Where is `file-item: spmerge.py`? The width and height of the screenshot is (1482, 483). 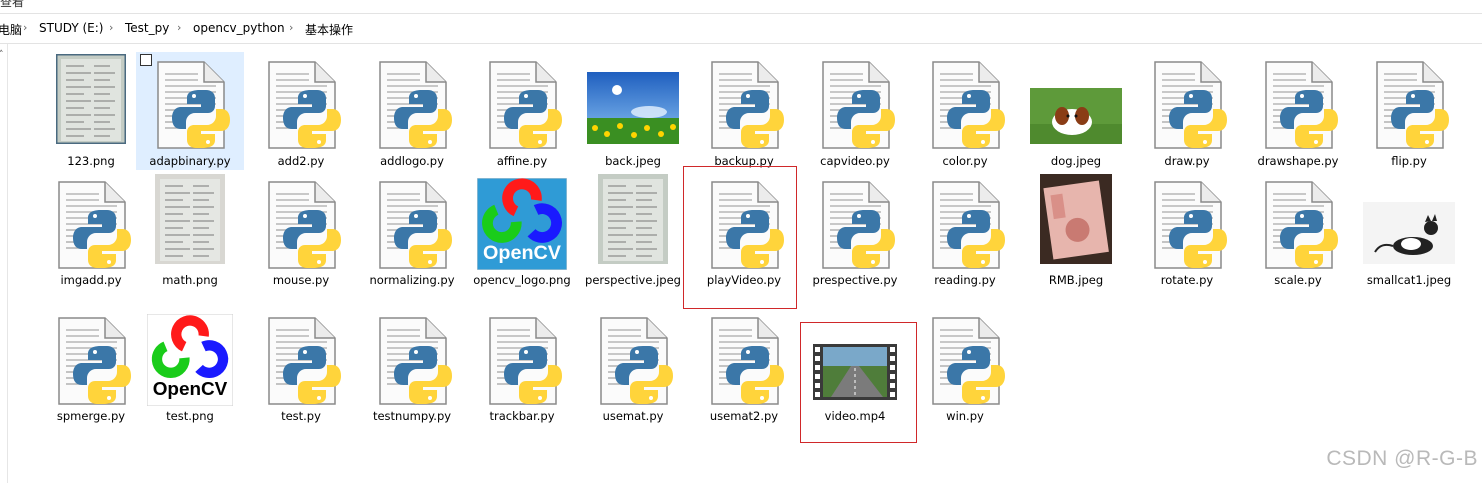 file-item: spmerge.py is located at coordinates (91, 367).